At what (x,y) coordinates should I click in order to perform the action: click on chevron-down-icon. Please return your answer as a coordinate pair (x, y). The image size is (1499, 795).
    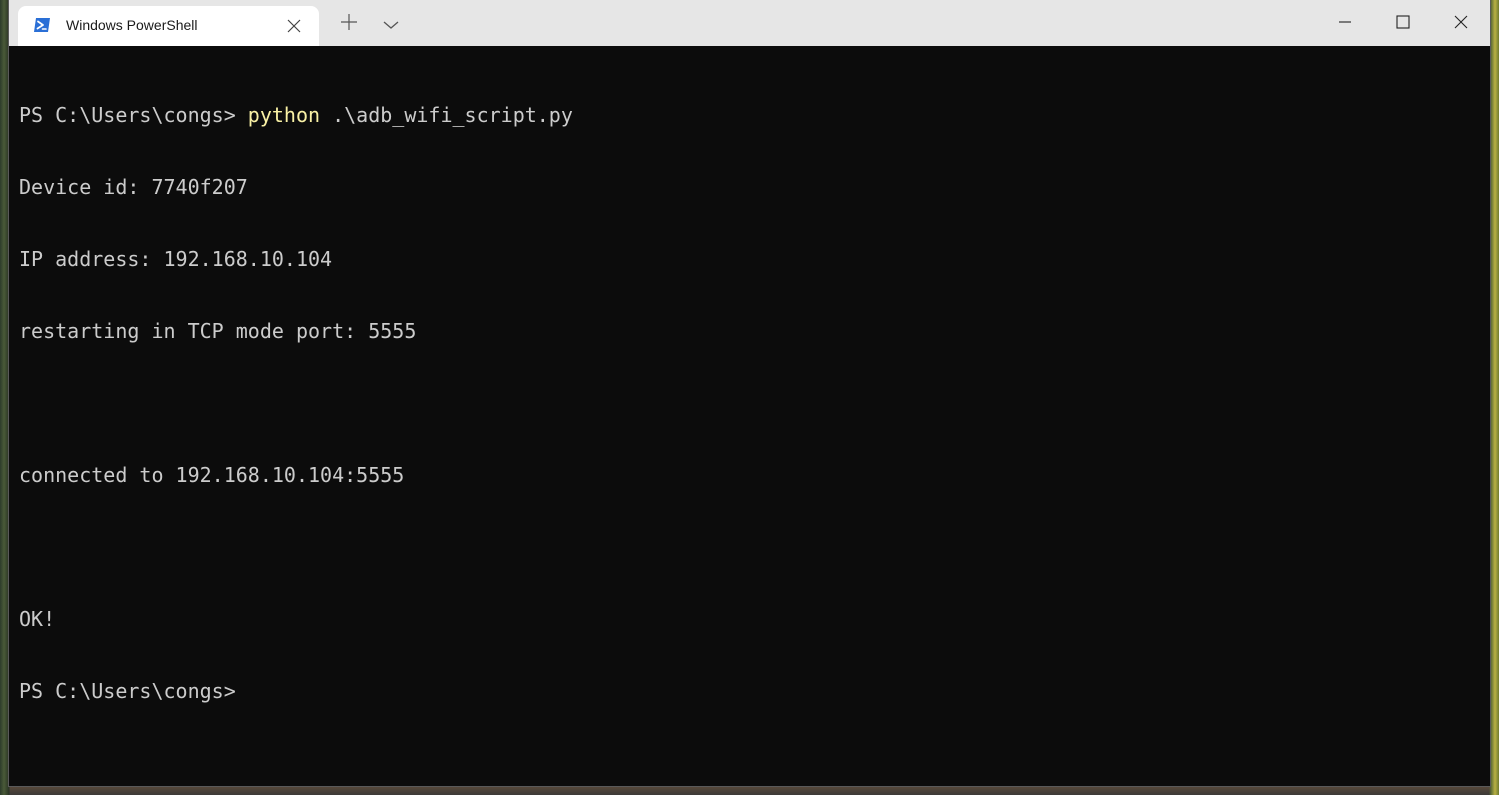
    Looking at the image, I should click on (391, 24).